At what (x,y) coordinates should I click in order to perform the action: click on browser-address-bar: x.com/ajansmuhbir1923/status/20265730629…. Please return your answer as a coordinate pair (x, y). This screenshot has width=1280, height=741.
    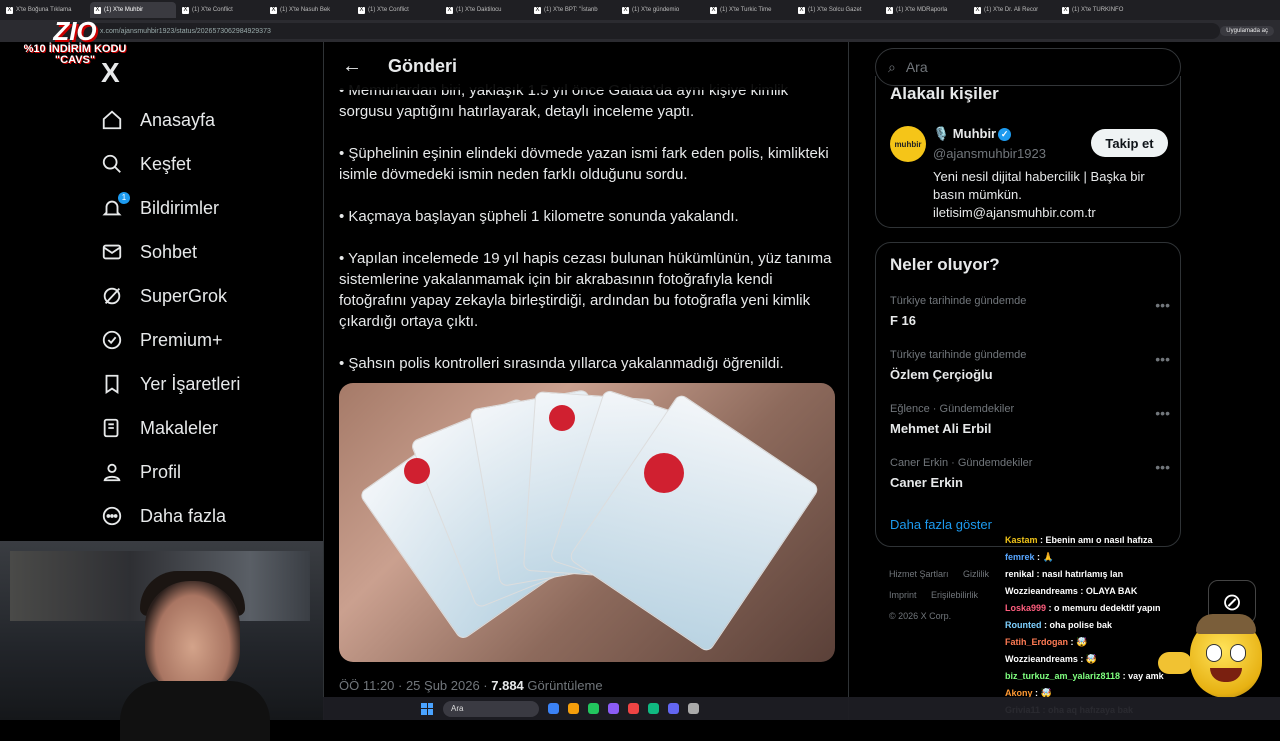
    Looking at the image, I should click on (640, 31).